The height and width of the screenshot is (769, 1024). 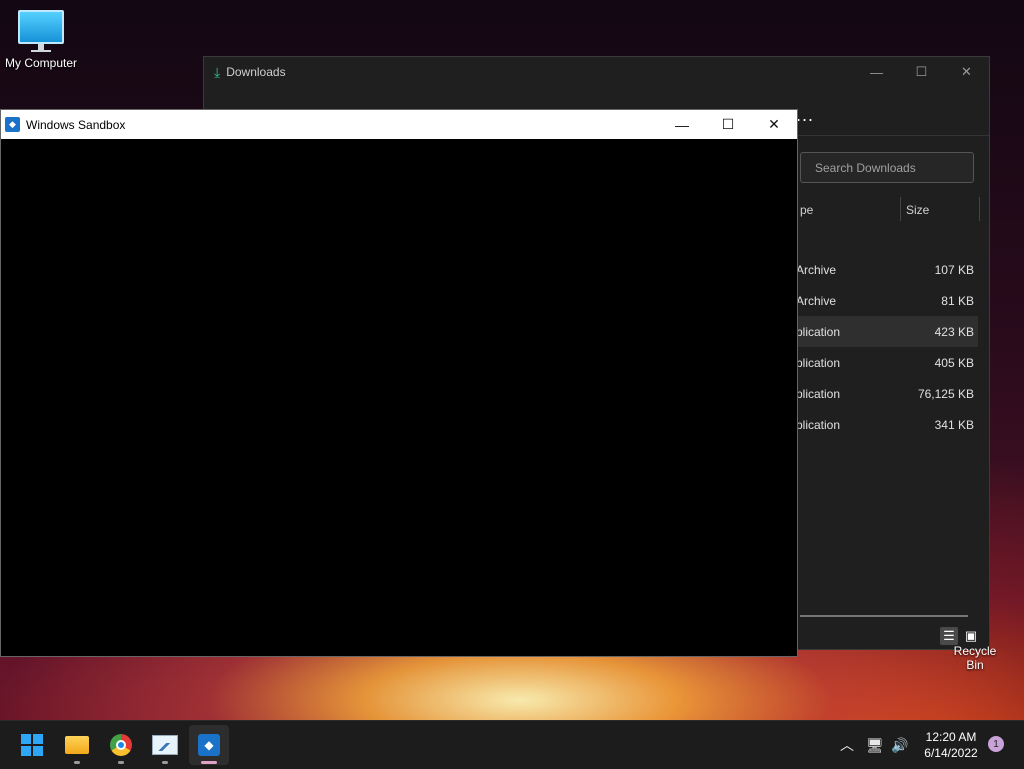 What do you see at coordinates (954, 332) in the screenshot?
I see `file-size: 423 KB` at bounding box center [954, 332].